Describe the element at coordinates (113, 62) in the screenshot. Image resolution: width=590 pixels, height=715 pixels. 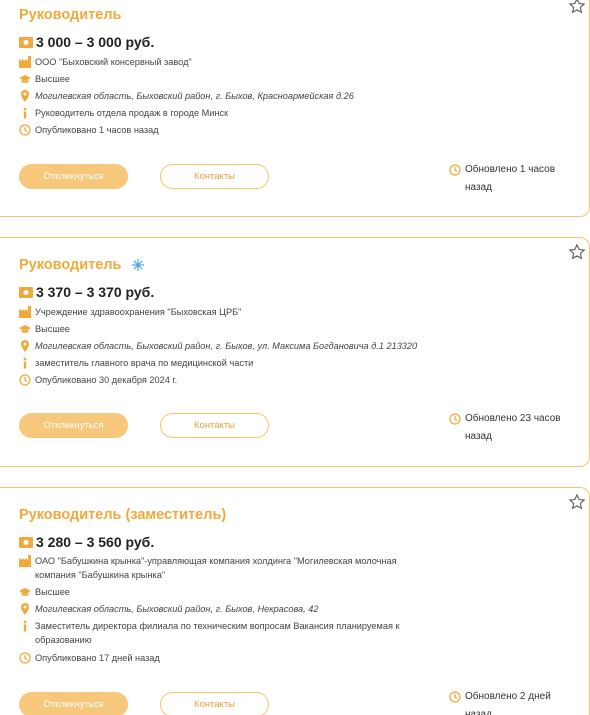
I see `company-name: ООО "Быховский консервный завод"` at that location.